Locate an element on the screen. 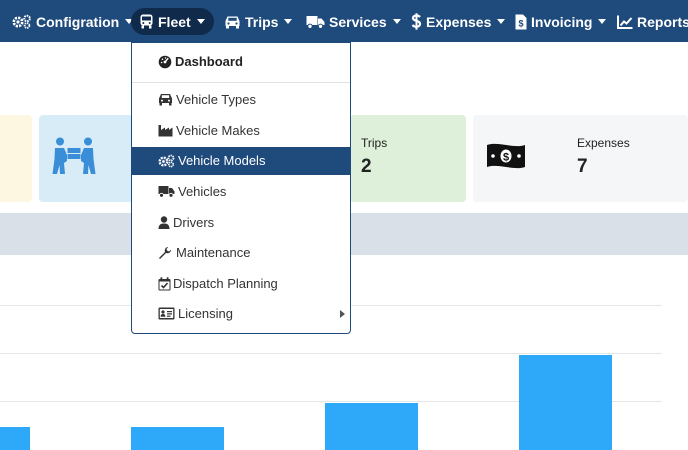 The height and width of the screenshot is (450, 688). chevron-right-icon is located at coordinates (342, 314).